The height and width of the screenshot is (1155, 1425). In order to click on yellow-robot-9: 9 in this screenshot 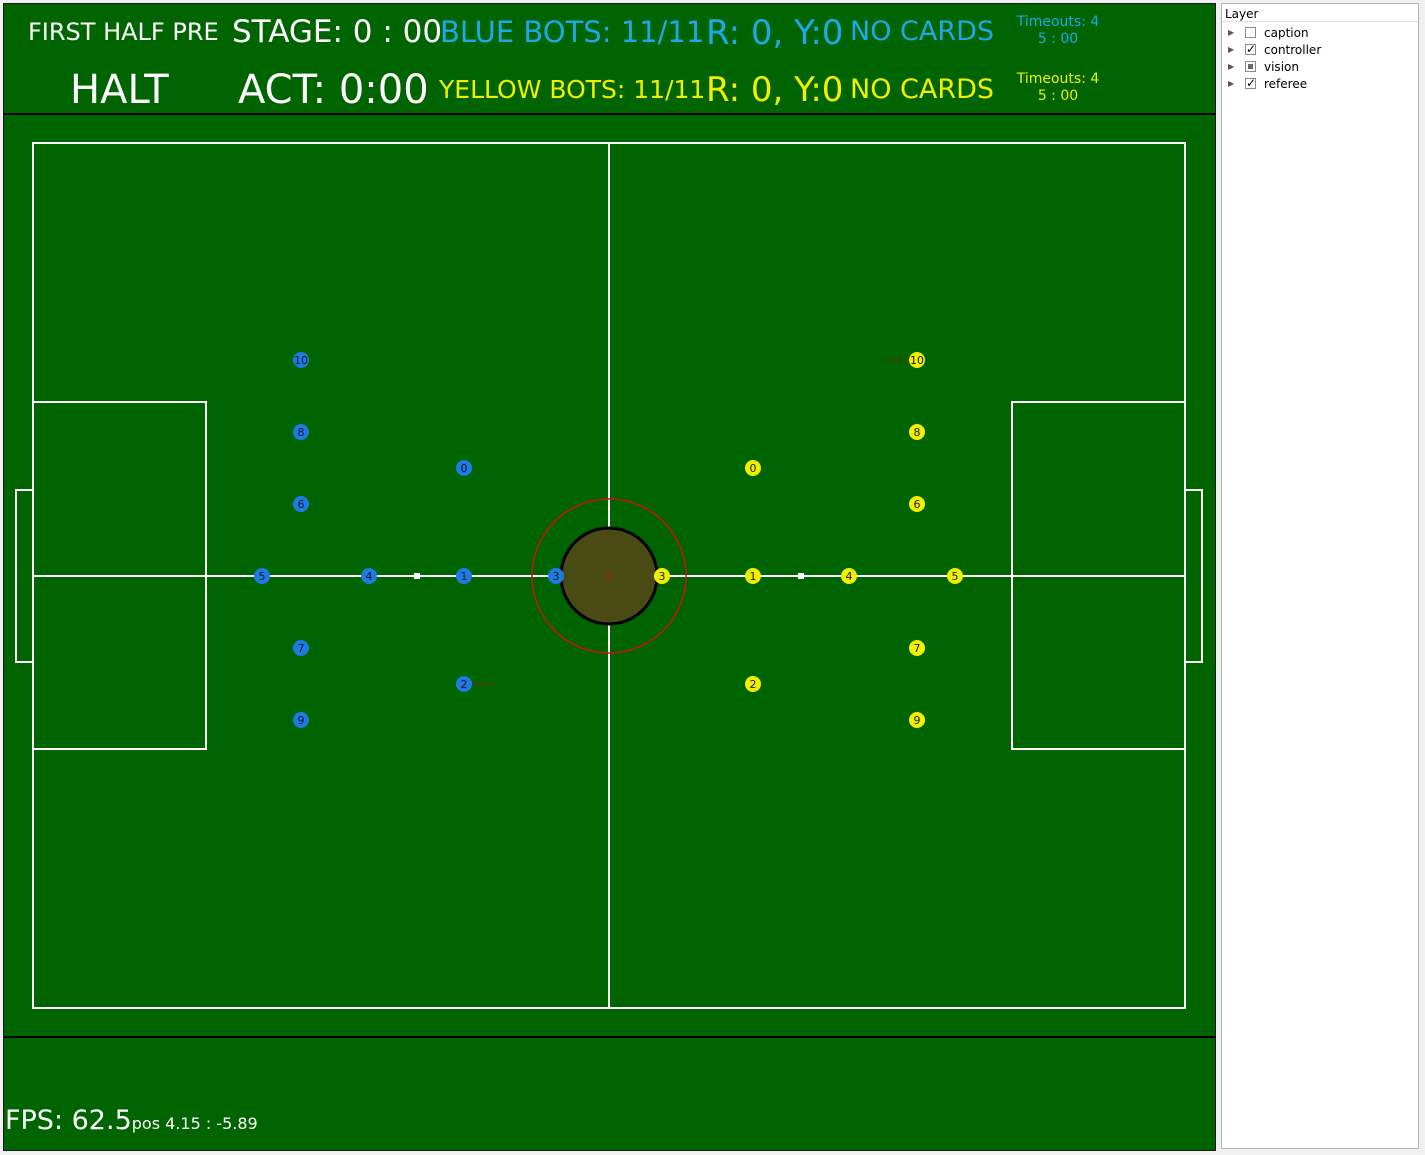, I will do `click(917, 720)`.